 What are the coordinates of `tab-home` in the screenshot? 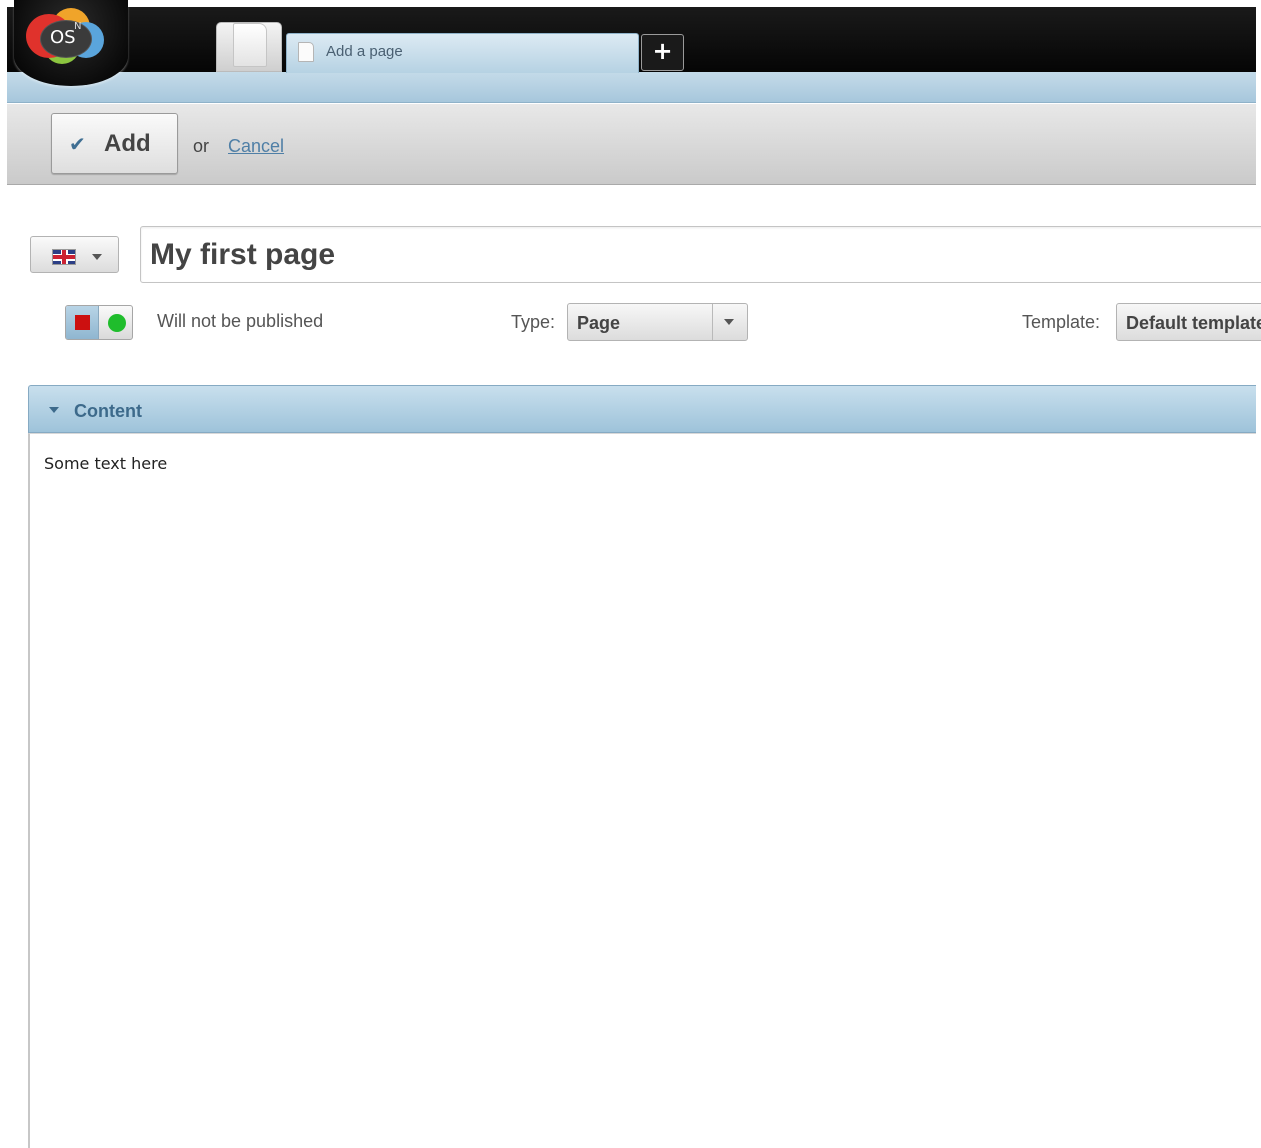 It's located at (249, 47).